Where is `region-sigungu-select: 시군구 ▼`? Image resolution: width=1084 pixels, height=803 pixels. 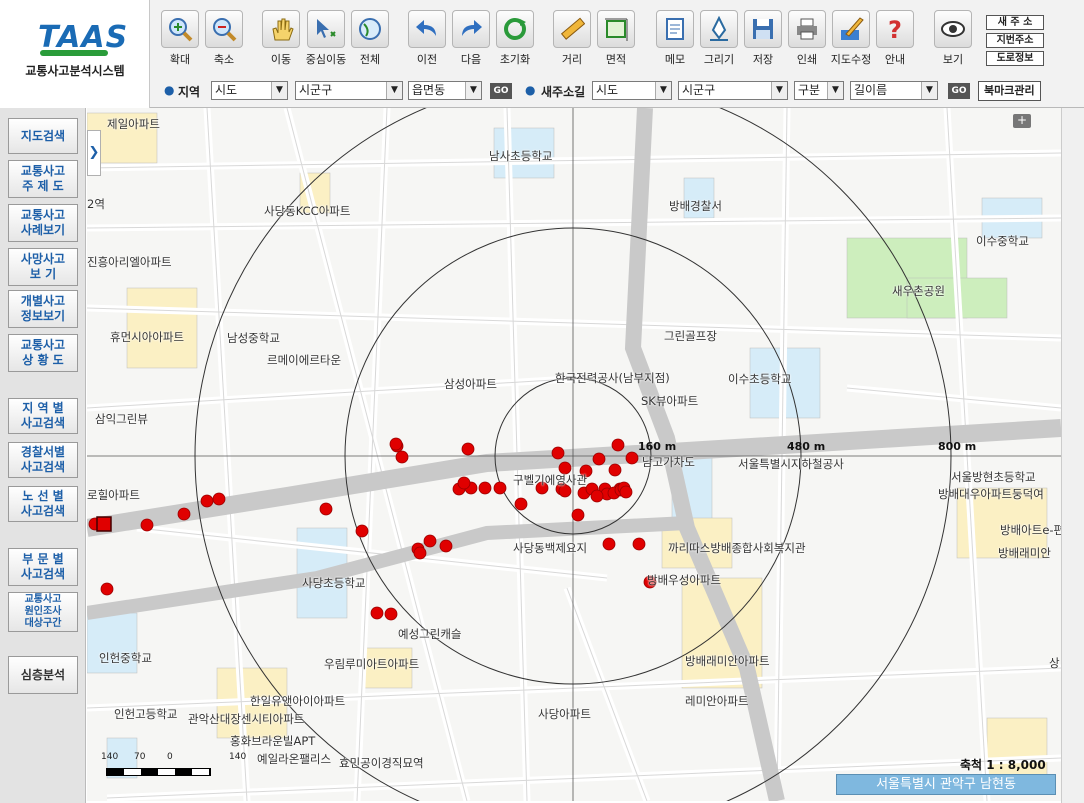 region-sigungu-select: 시군구 ▼ is located at coordinates (349, 90).